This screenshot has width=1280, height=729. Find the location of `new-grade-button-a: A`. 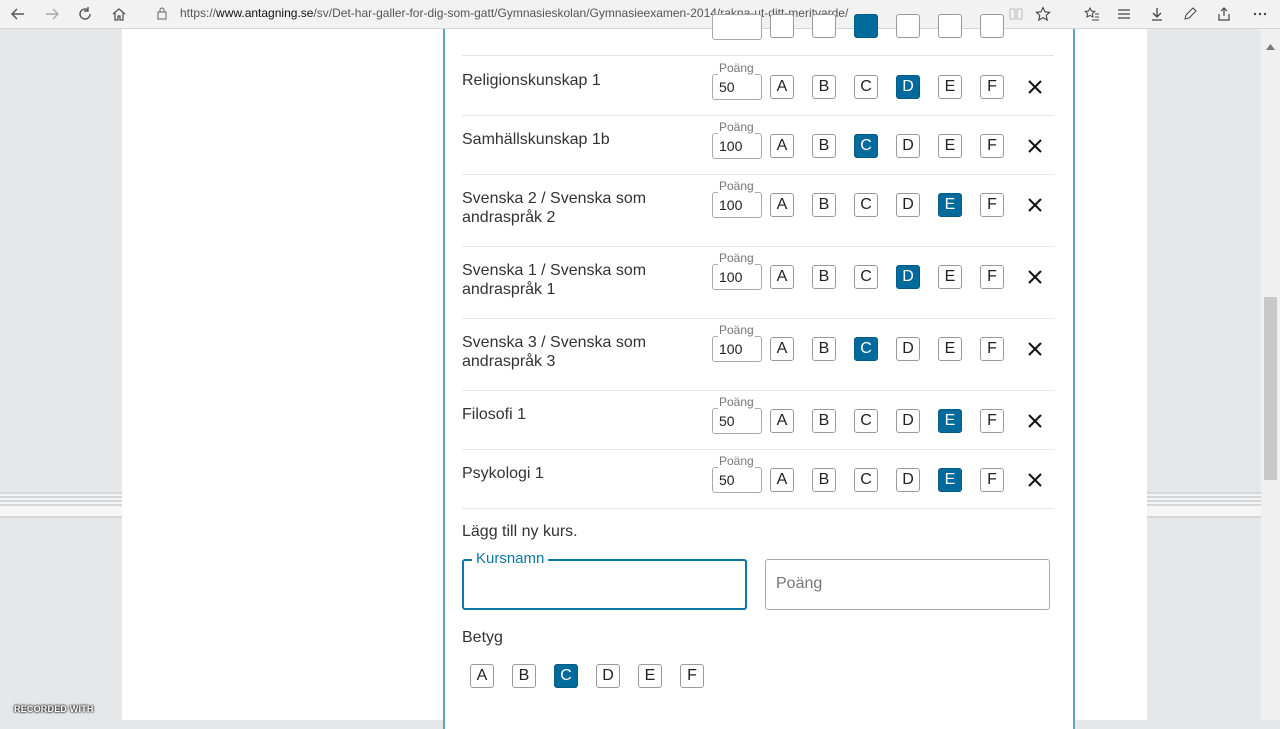

new-grade-button-a: A is located at coordinates (482, 676).